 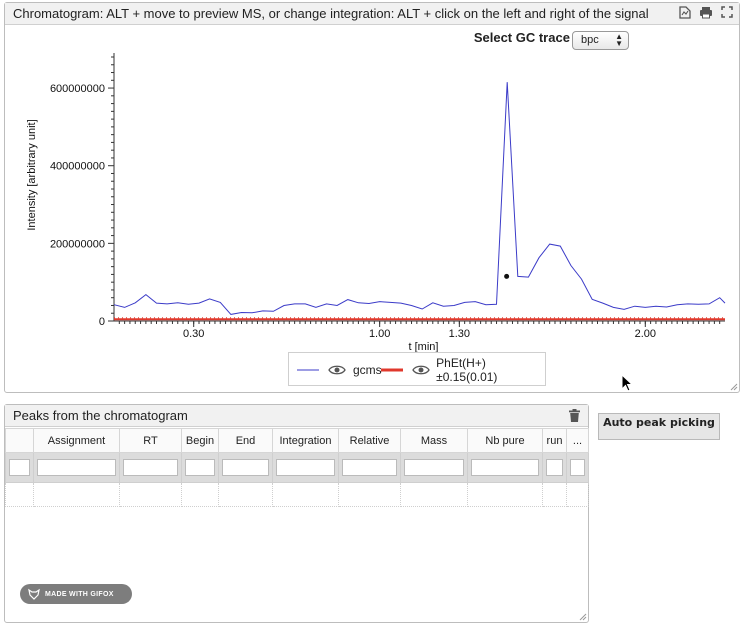 What do you see at coordinates (77, 244) in the screenshot?
I see `y-tick-label: 200000000` at bounding box center [77, 244].